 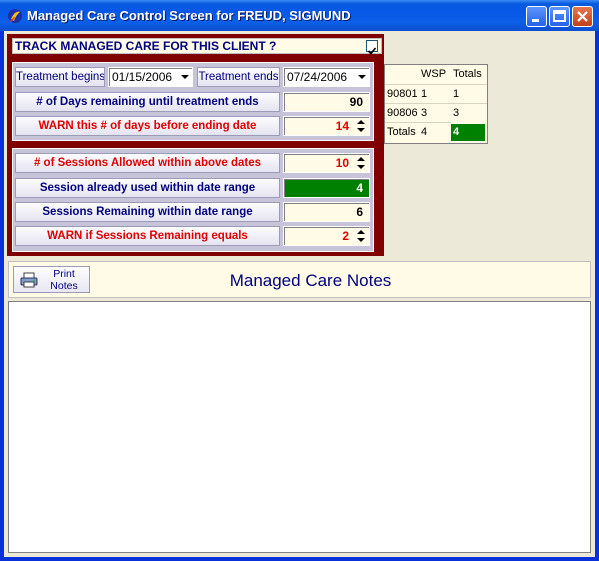 I want to click on treatment-begins-dropdown: 01/15/2006, so click(x=150, y=77).